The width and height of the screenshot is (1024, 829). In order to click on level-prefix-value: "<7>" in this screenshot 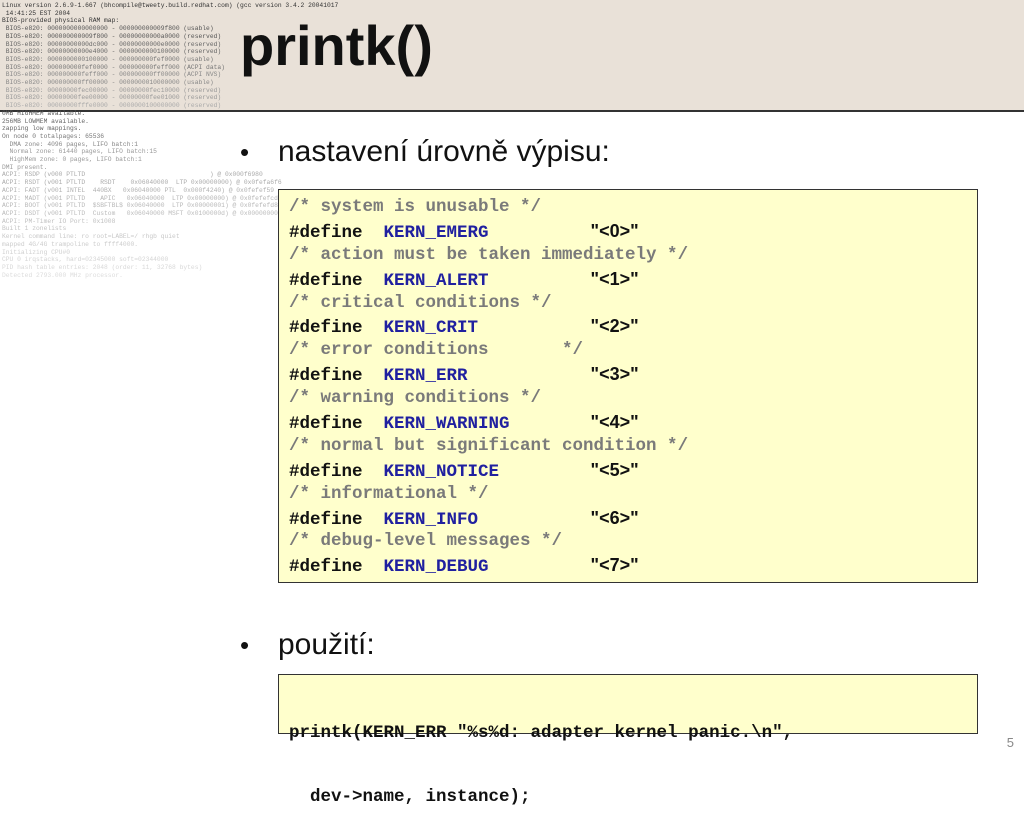, I will do `click(614, 565)`.